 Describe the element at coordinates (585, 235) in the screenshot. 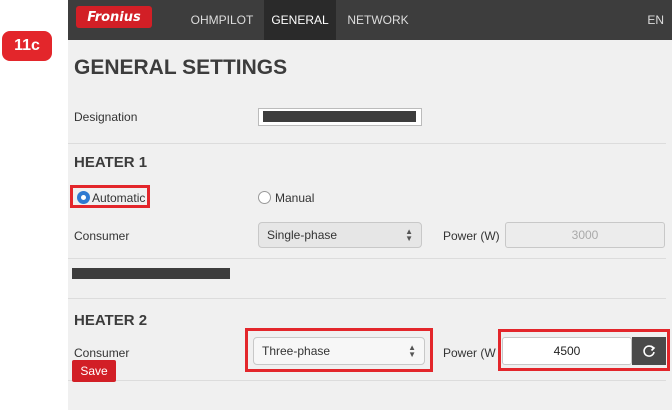

I see `heater1-power-input: 3000` at that location.